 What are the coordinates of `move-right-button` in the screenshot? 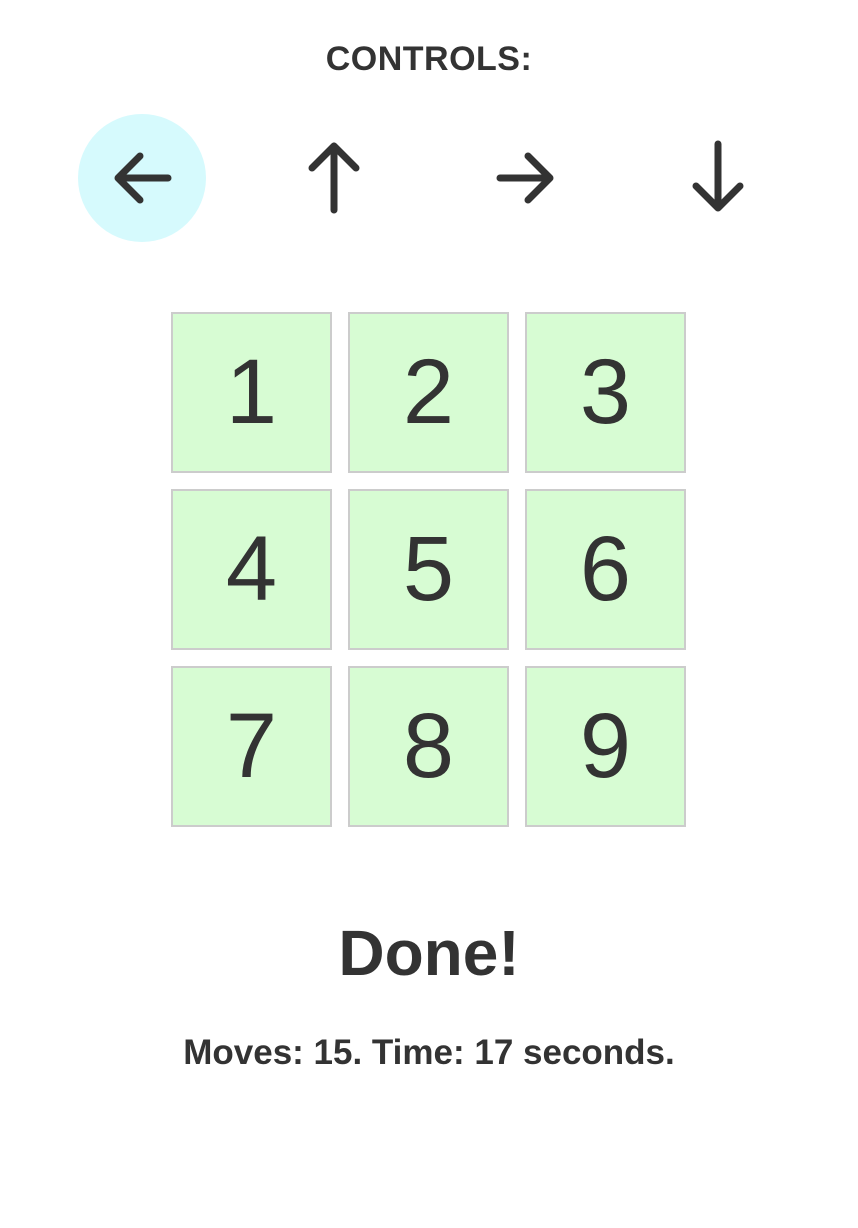 It's located at (526, 178).